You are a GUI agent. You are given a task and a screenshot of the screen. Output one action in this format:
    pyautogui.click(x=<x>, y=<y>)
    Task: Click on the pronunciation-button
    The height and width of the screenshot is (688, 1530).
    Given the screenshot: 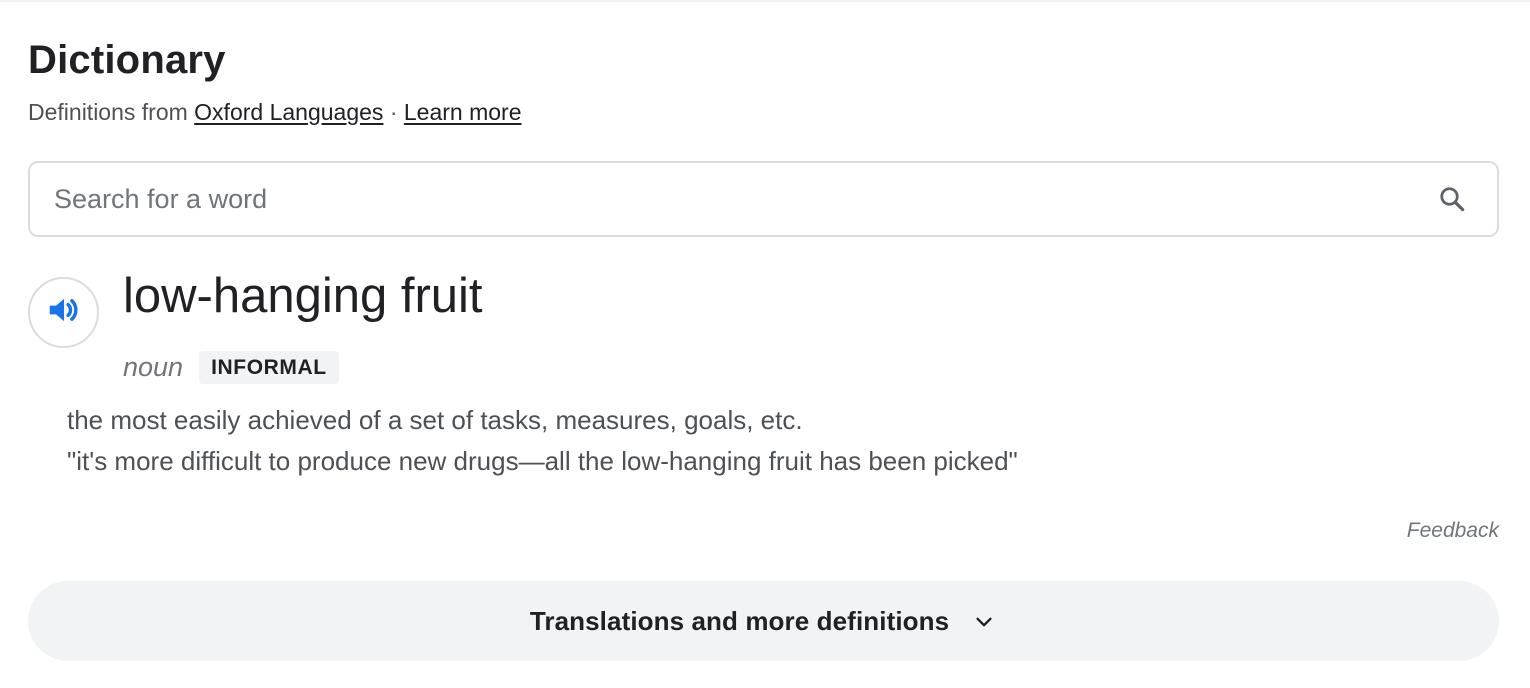 What is the action you would take?
    pyautogui.click(x=63, y=312)
    